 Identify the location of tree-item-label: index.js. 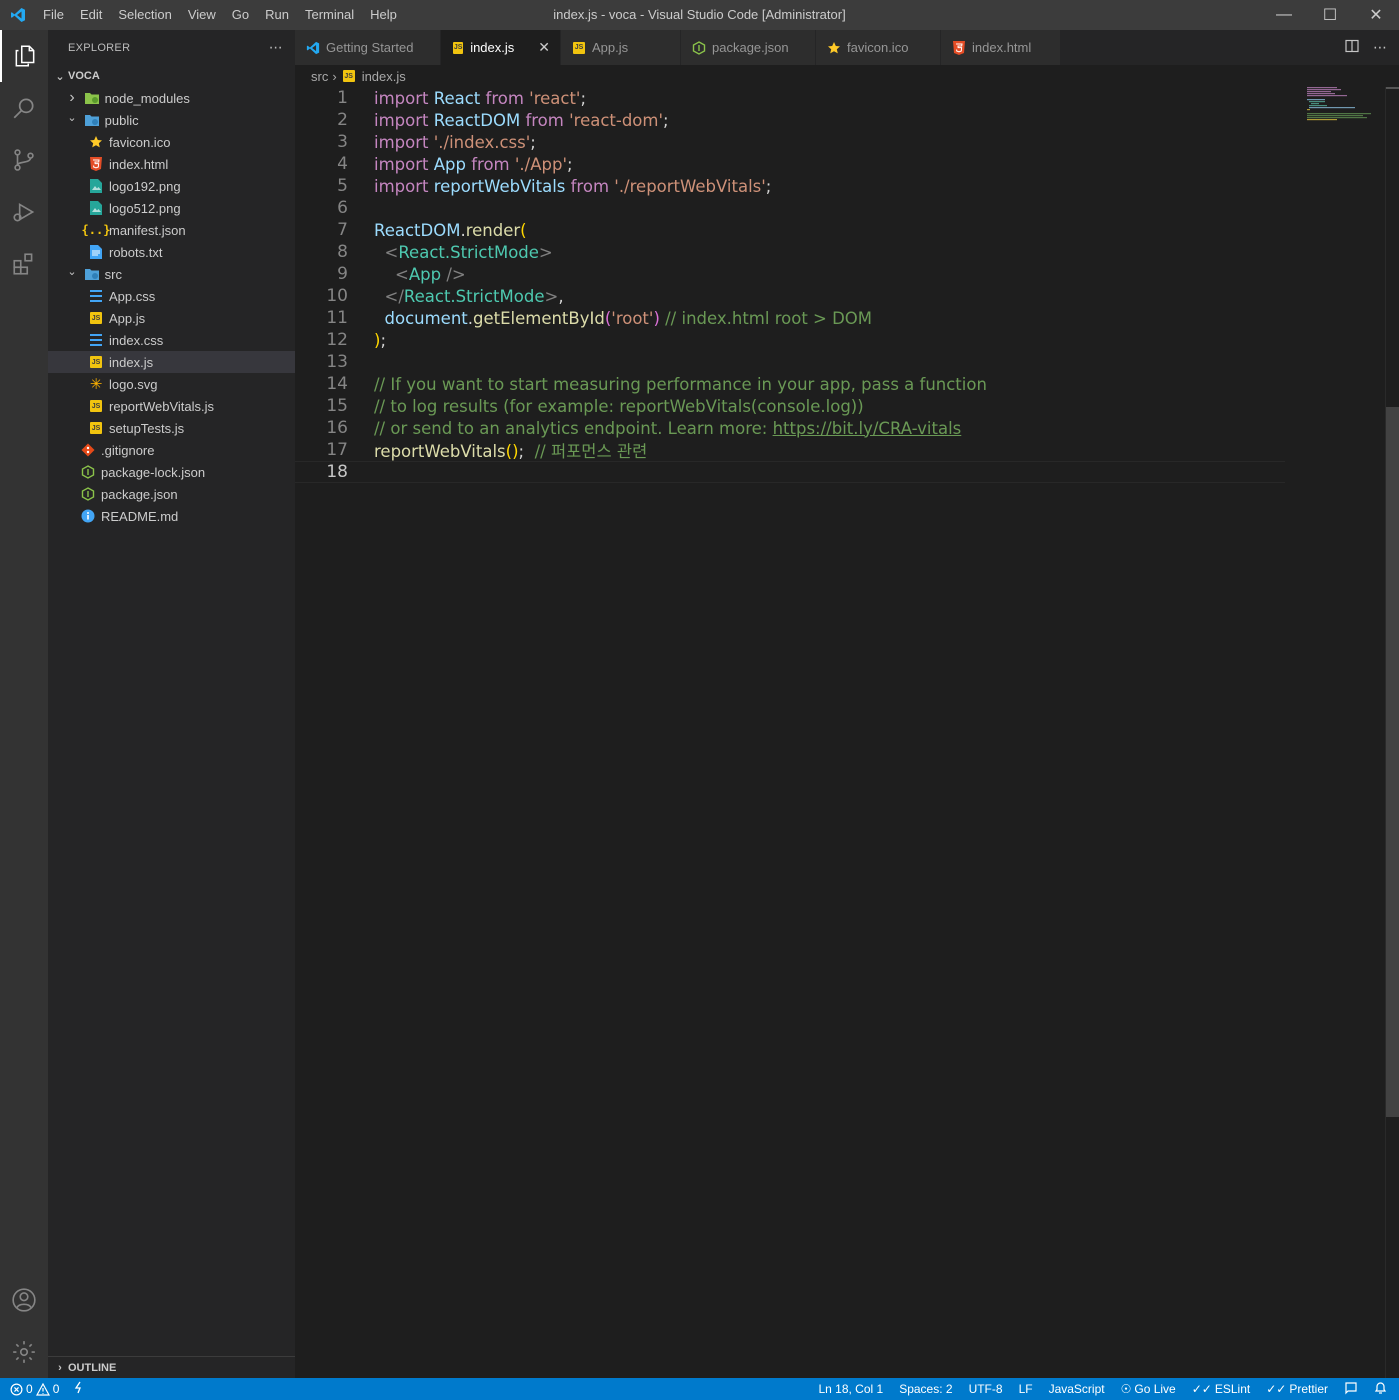
(131, 362).